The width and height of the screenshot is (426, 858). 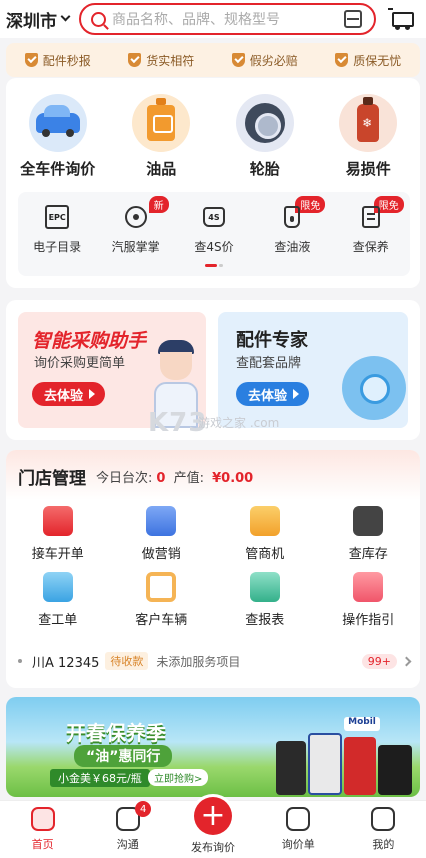 What do you see at coordinates (42, 844) in the screenshot?
I see `tab-label: 首页` at bounding box center [42, 844].